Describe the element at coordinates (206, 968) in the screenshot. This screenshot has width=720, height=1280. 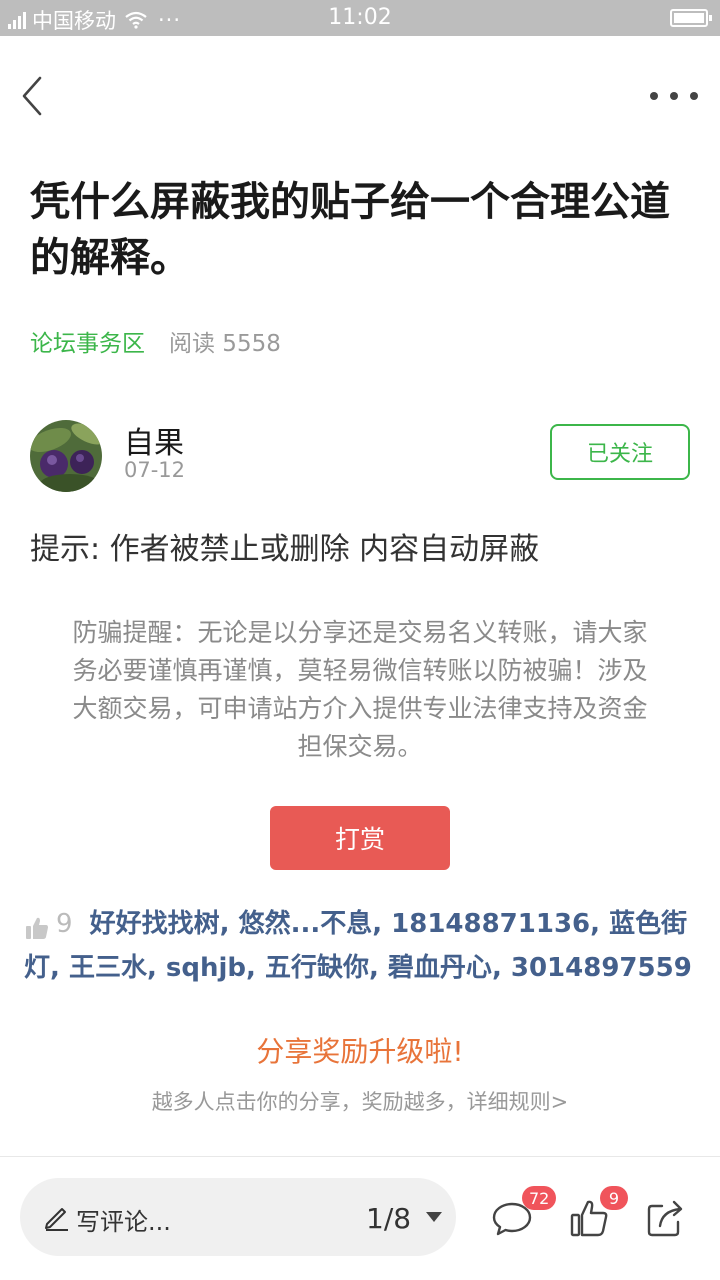
I see `liker-name: sqhjb` at that location.